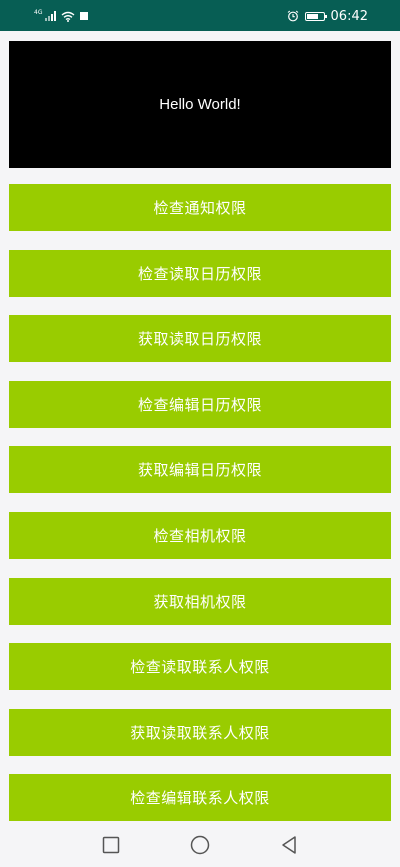 This screenshot has width=400, height=867. Describe the element at coordinates (200, 273) in the screenshot. I see `check-read-calendar-permission-button: 检查读取日历权限` at that location.